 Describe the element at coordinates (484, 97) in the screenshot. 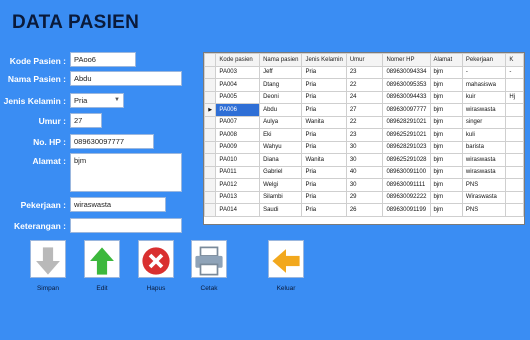

I see `table-cell: kuir` at that location.